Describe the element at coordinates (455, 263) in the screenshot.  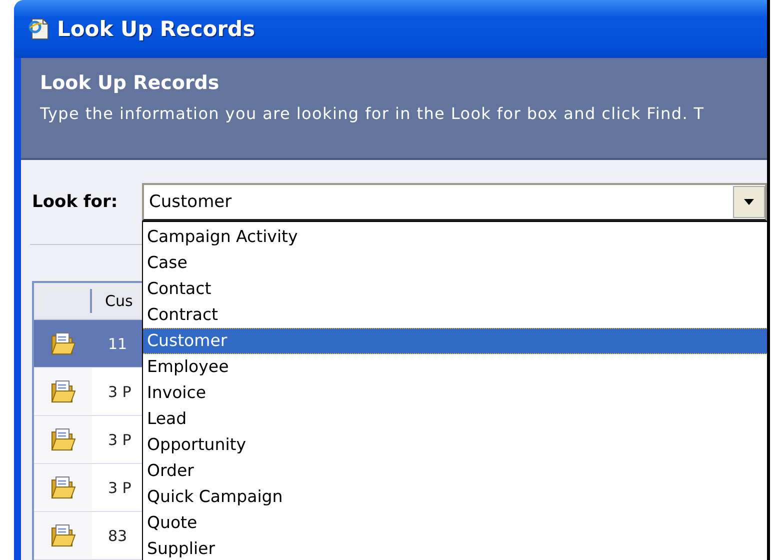
I see `dropdown-option: Case` at that location.